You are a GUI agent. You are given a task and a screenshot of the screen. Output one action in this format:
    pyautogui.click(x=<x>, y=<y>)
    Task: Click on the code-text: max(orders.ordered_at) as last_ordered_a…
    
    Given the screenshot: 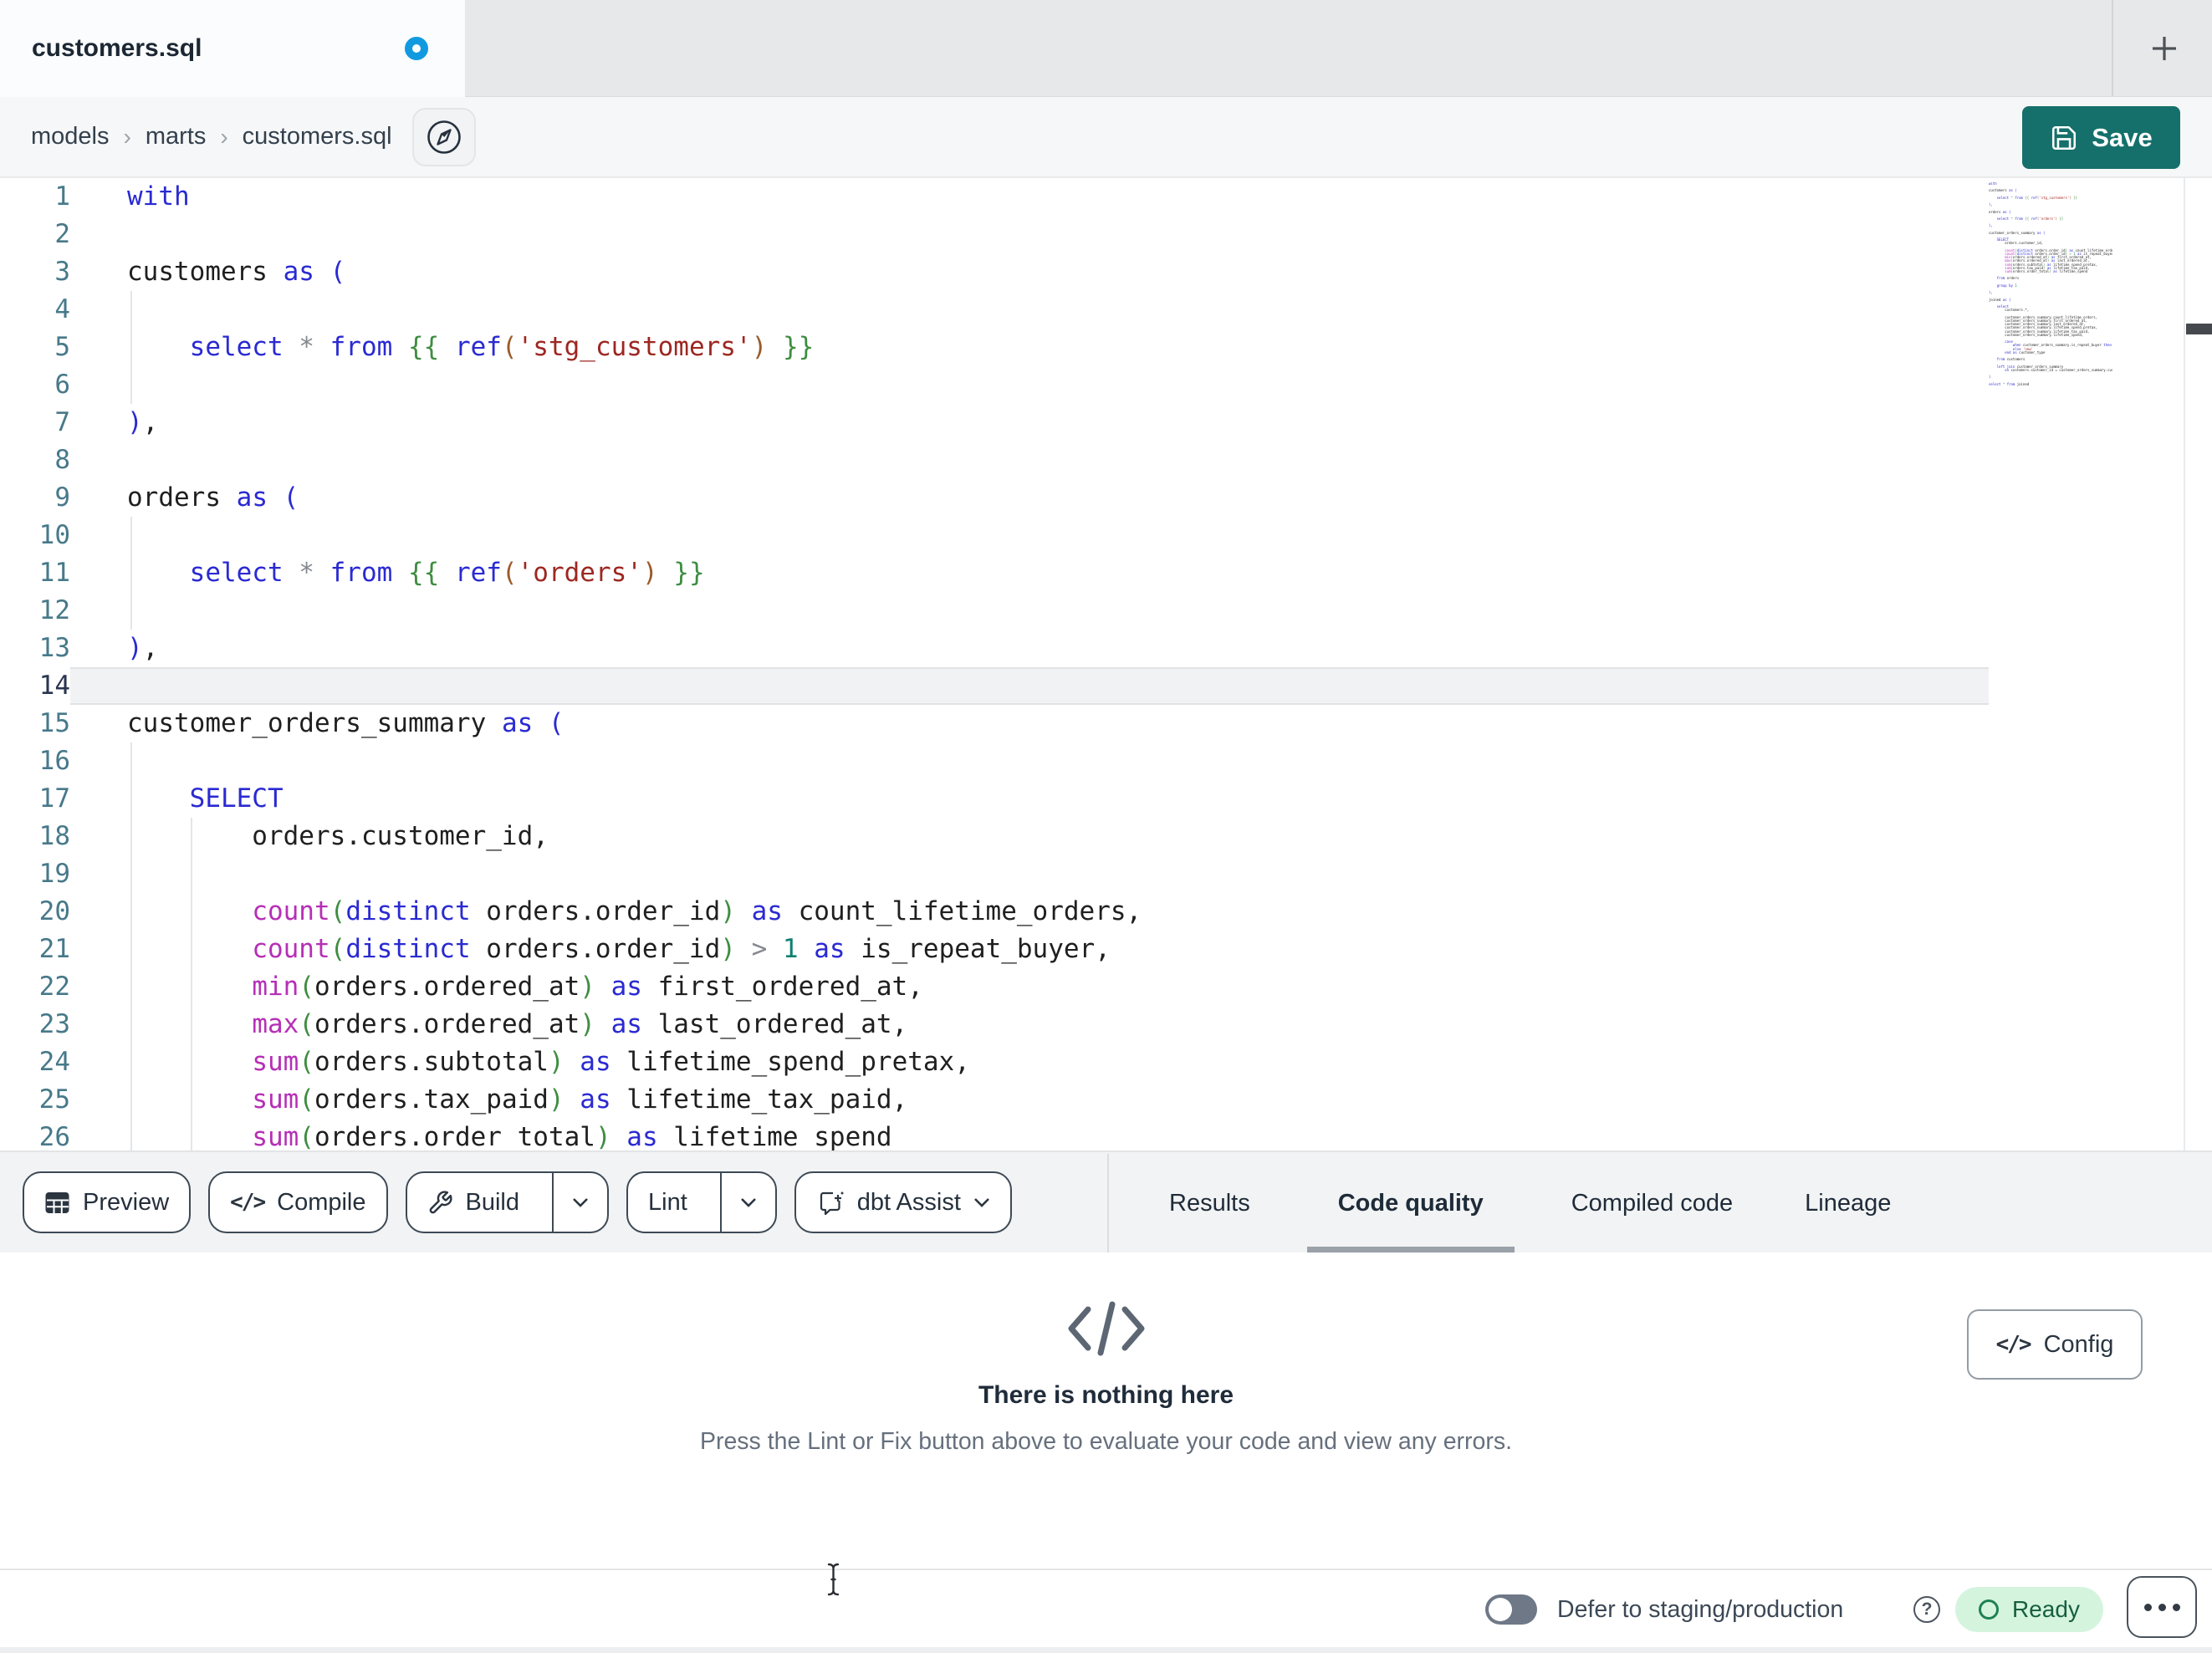 What is the action you would take?
    pyautogui.click(x=580, y=1024)
    